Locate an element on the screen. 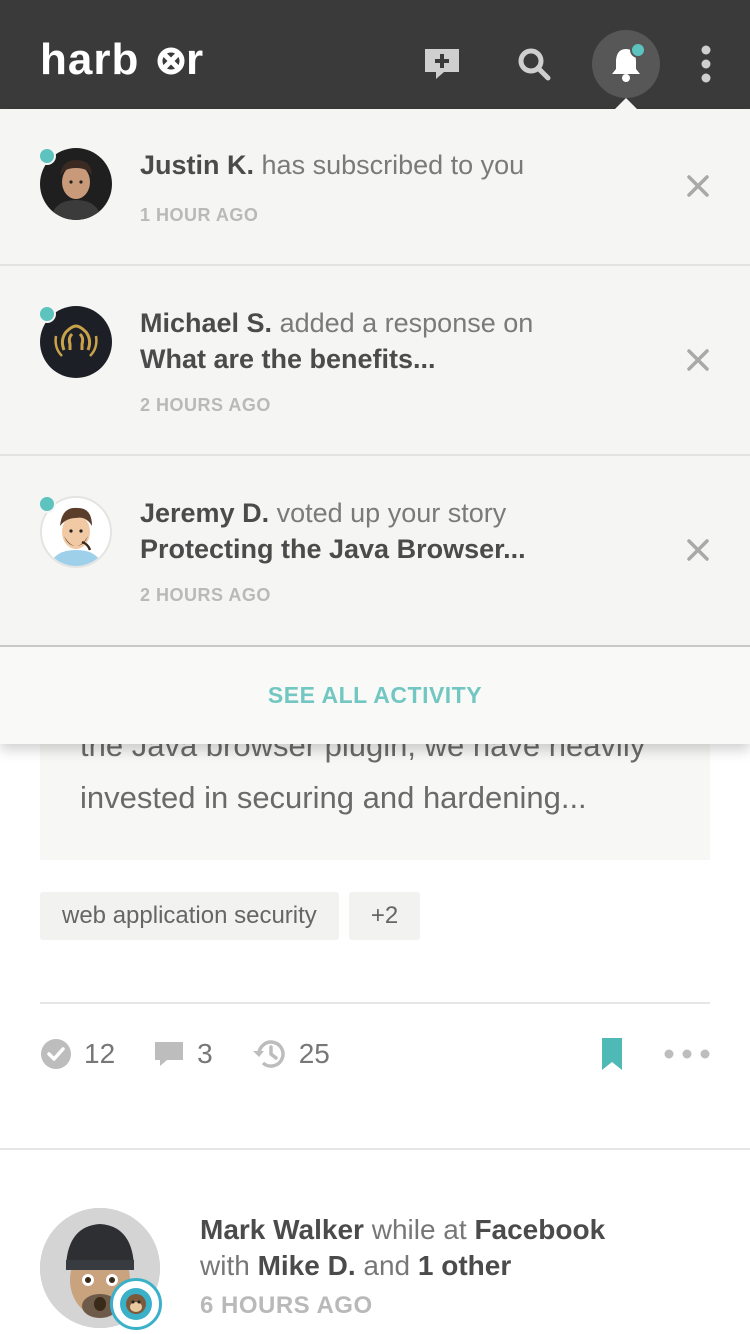 Image resolution: width=750 pixels, height=1334 pixels. with-user-name: Mike D. is located at coordinates (307, 1265).